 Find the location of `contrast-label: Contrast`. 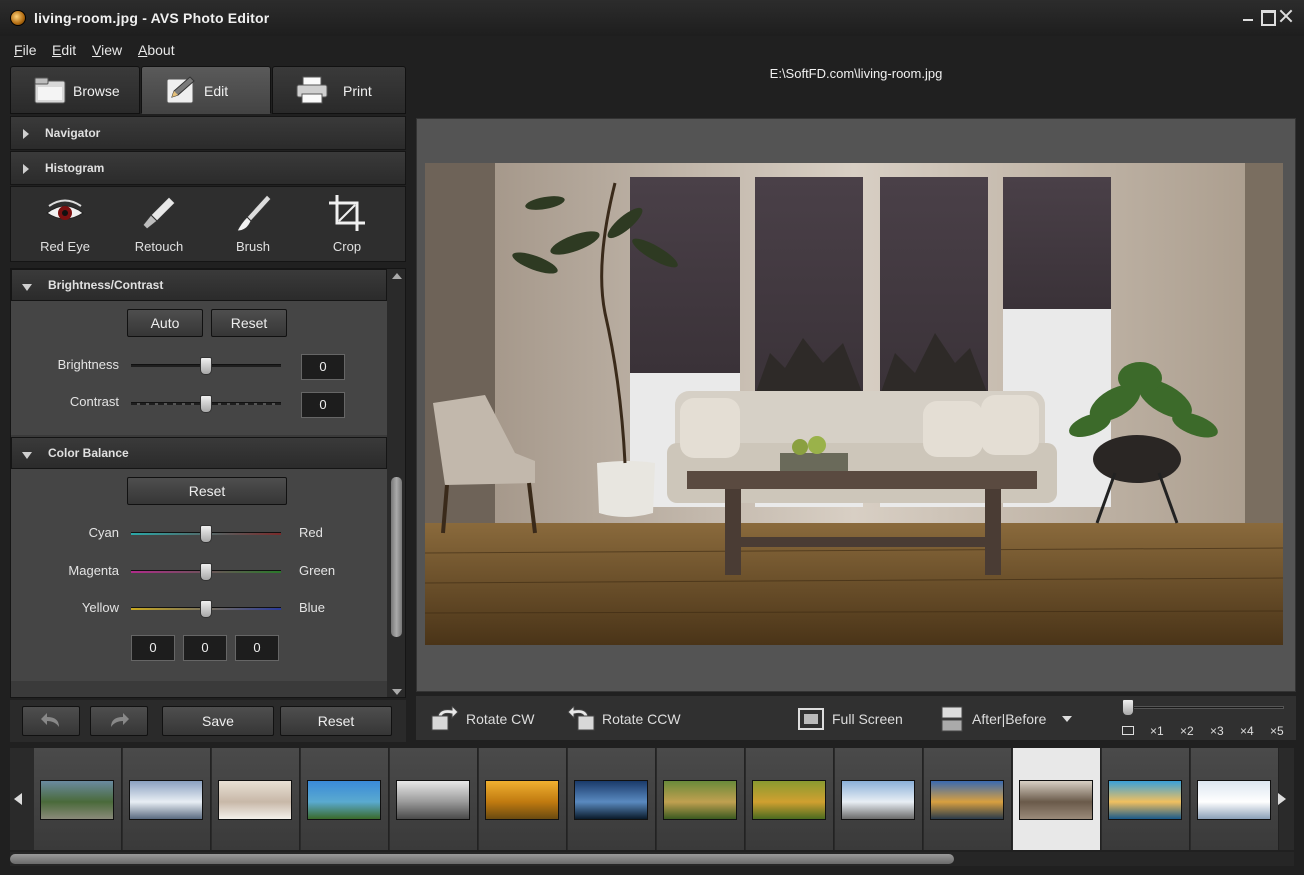

contrast-label: Contrast is located at coordinates (94, 401).